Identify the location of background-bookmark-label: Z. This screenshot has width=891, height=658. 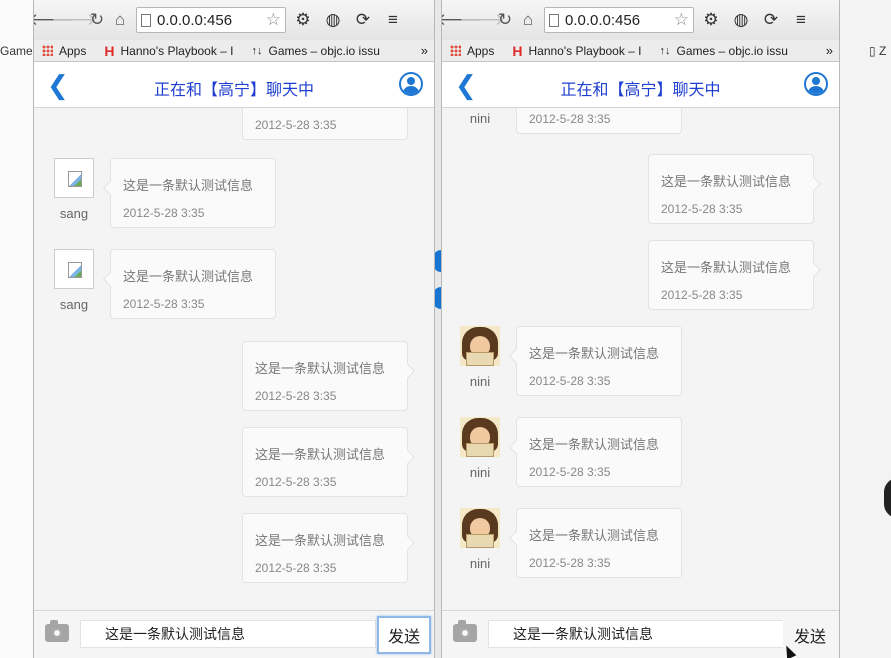
(882, 51).